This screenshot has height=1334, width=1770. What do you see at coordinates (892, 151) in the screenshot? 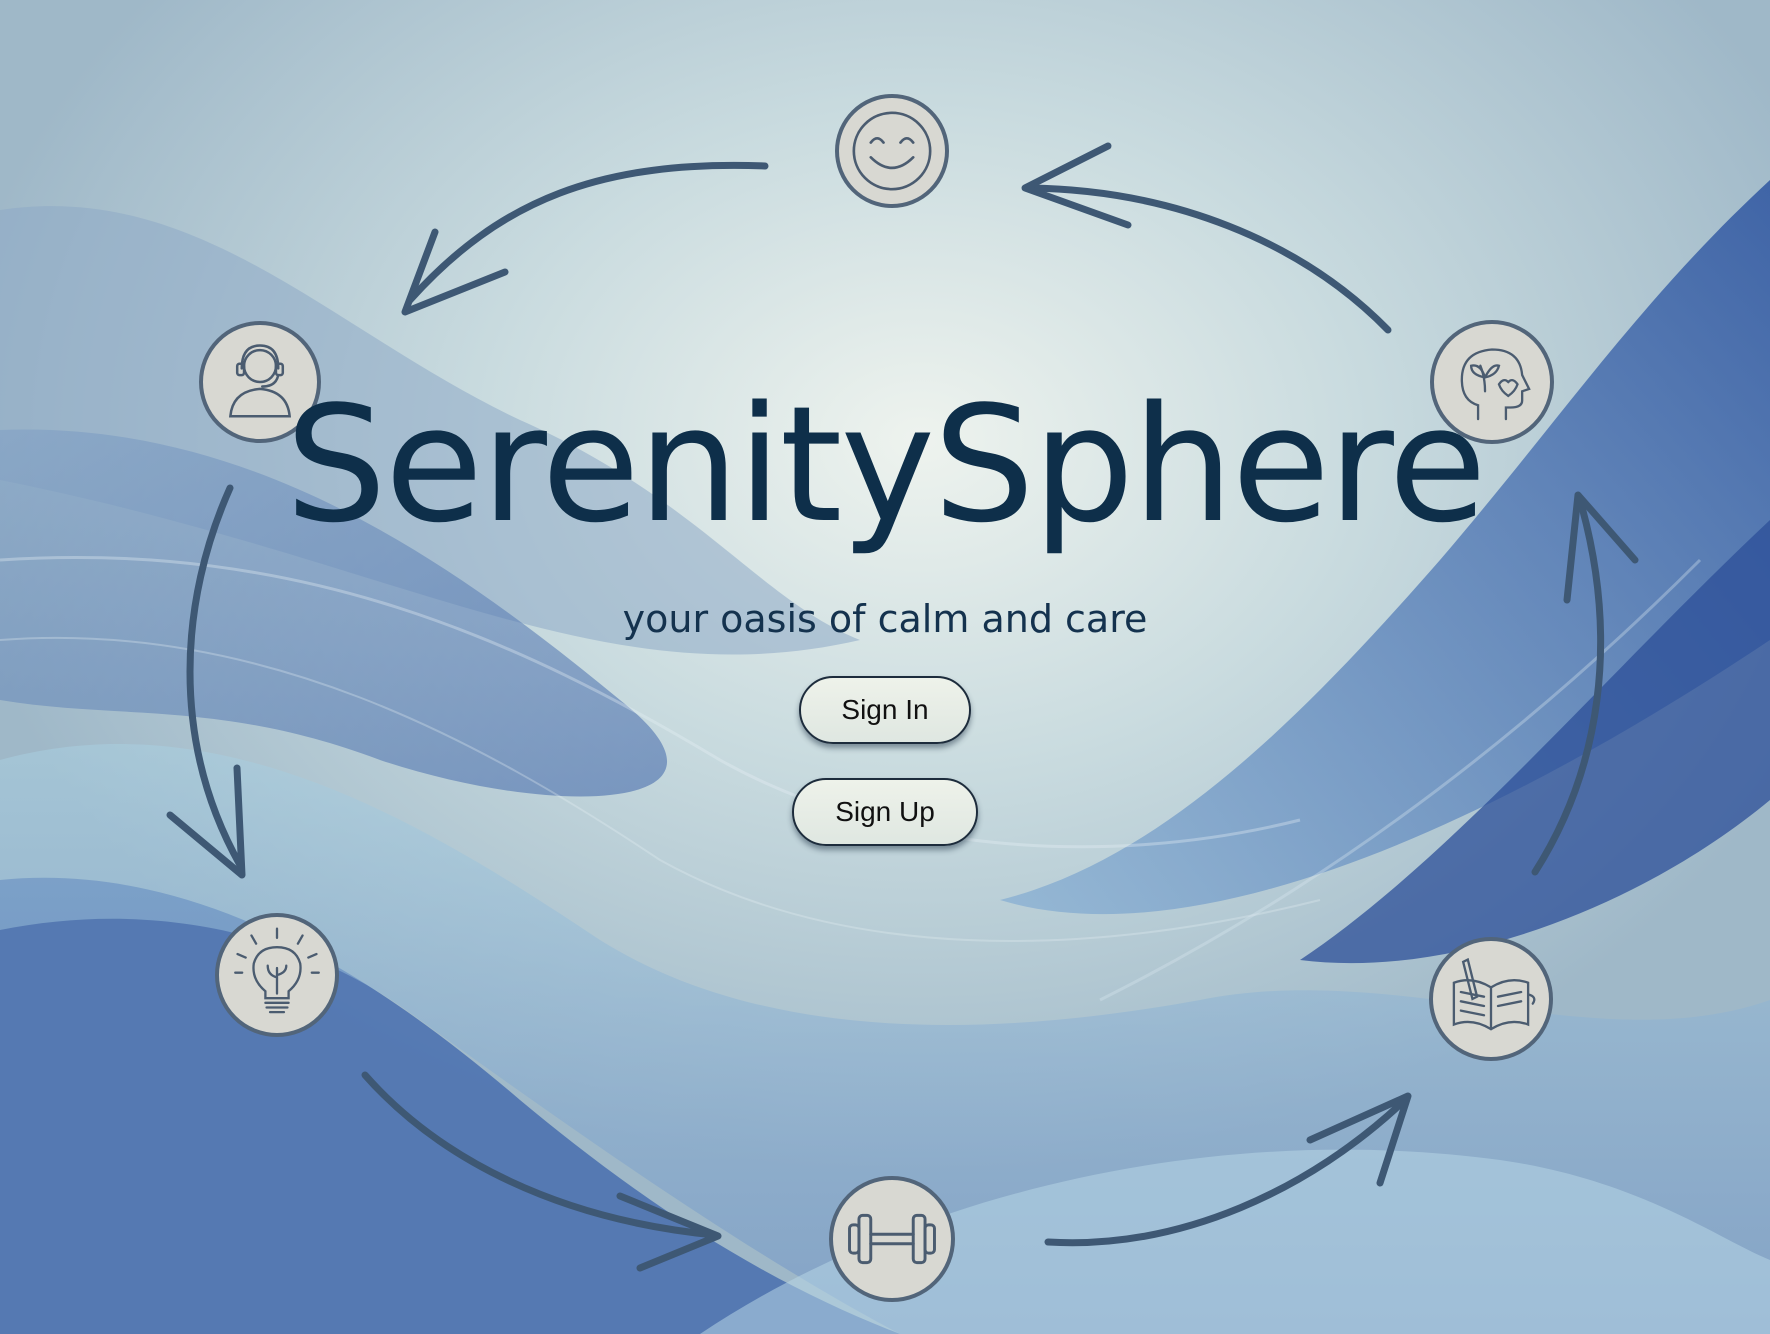
I see `smiley-face-icon` at bounding box center [892, 151].